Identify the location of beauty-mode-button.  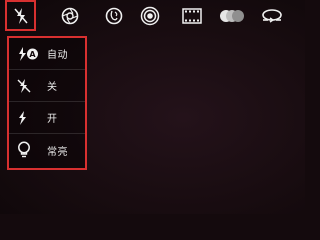
(114, 16).